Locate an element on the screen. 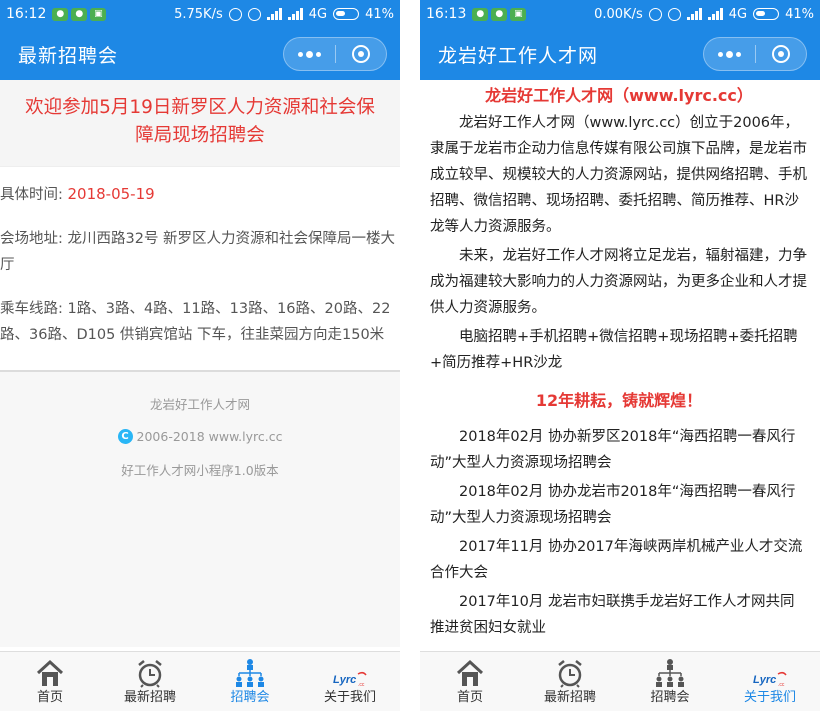 This screenshot has height=711, width=820. article-subheading: 12年耕耘，铸就辉煌！ is located at coordinates (619, 400).